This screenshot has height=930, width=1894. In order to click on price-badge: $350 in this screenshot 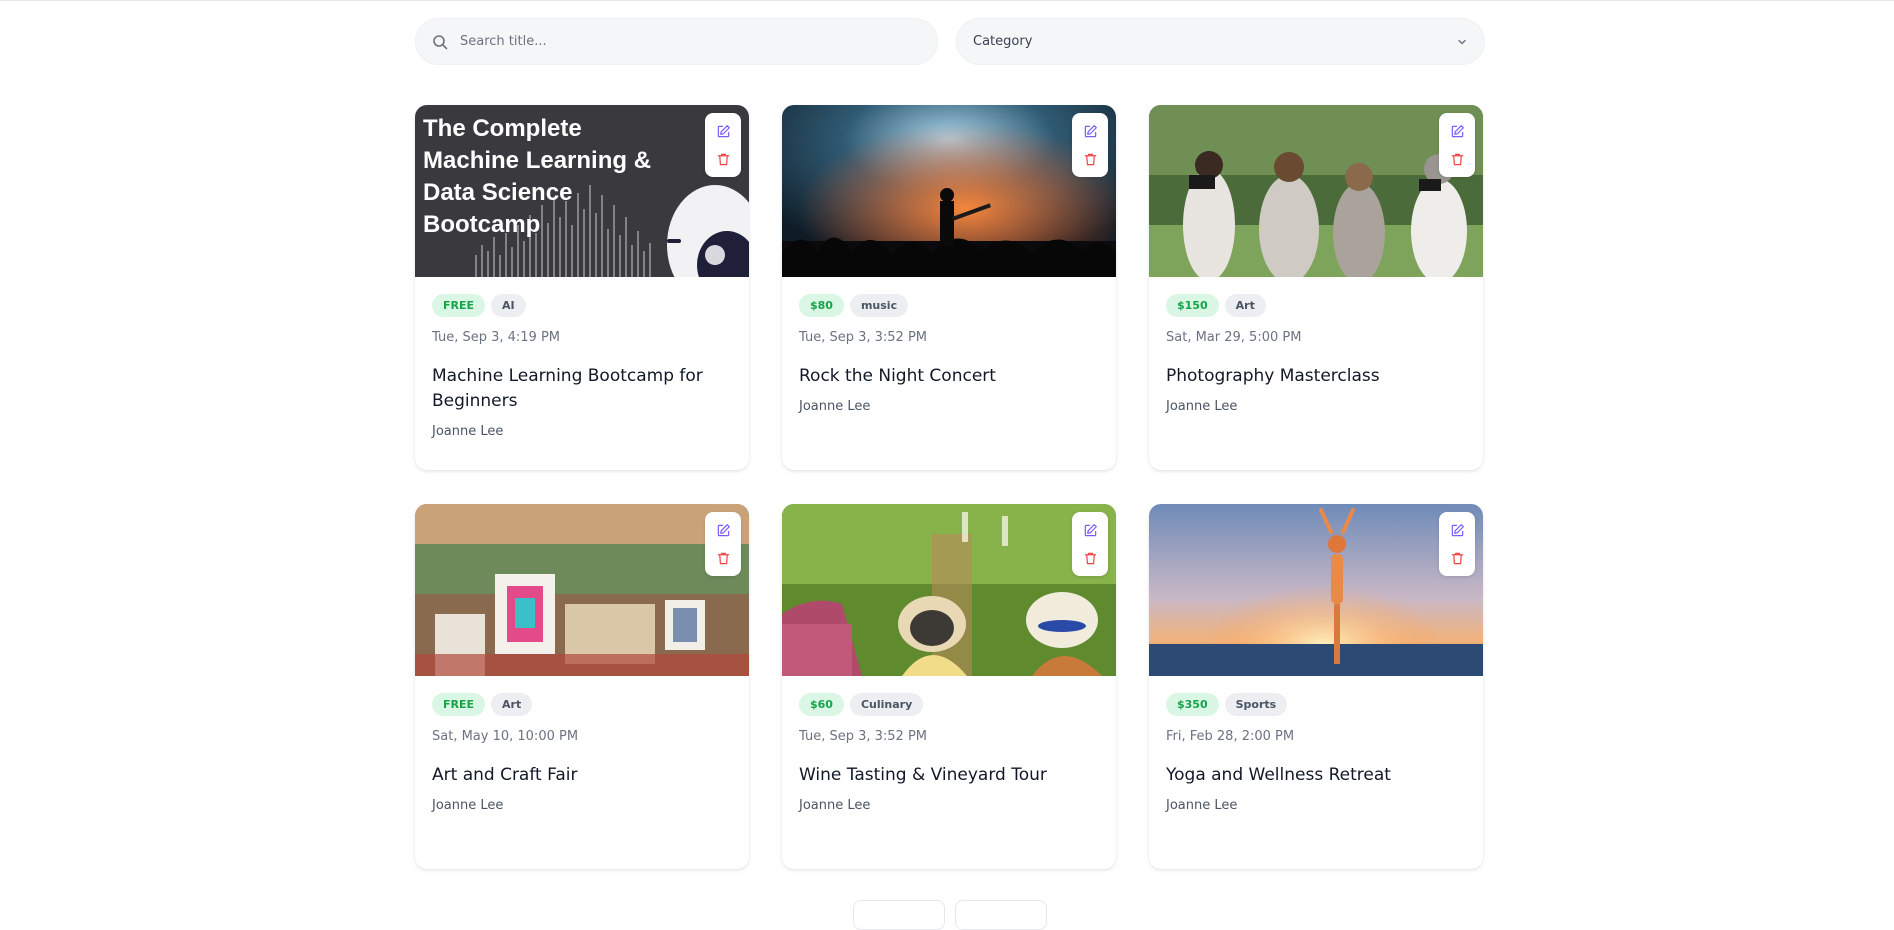, I will do `click(1192, 704)`.